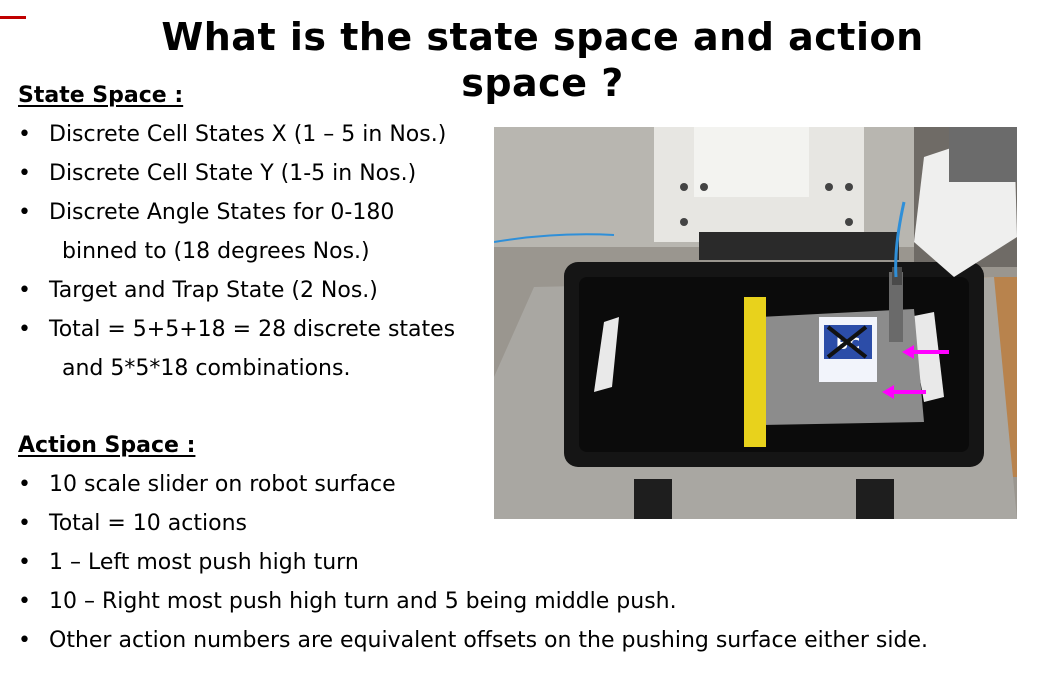  I want to click on list-item: Discrete Cell States X (1 – 5 in Nos.), so click(236, 134).